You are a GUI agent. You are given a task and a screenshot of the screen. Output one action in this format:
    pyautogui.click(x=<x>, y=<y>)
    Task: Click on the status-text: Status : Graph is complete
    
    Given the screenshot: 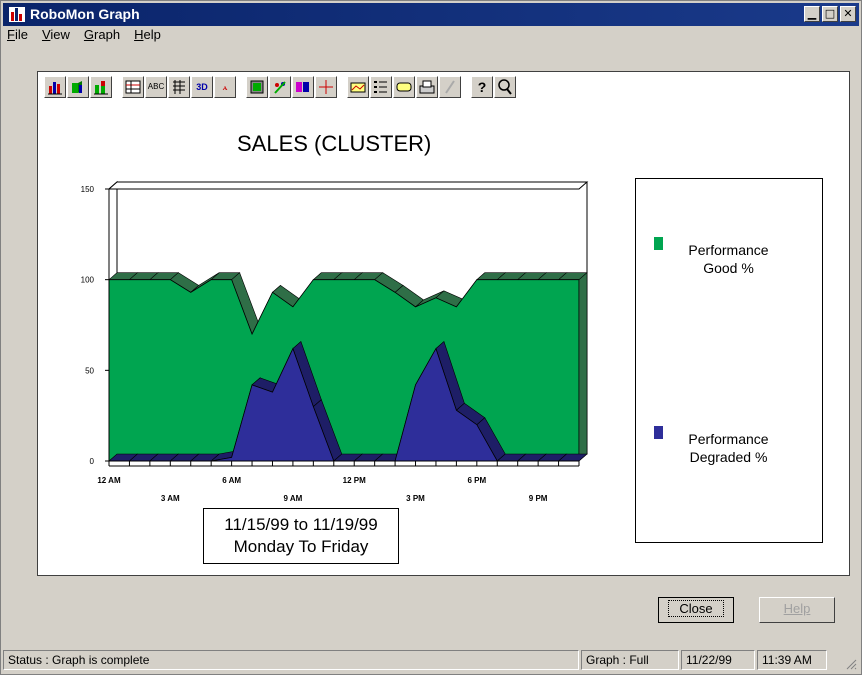 What is the action you would take?
    pyautogui.click(x=291, y=660)
    